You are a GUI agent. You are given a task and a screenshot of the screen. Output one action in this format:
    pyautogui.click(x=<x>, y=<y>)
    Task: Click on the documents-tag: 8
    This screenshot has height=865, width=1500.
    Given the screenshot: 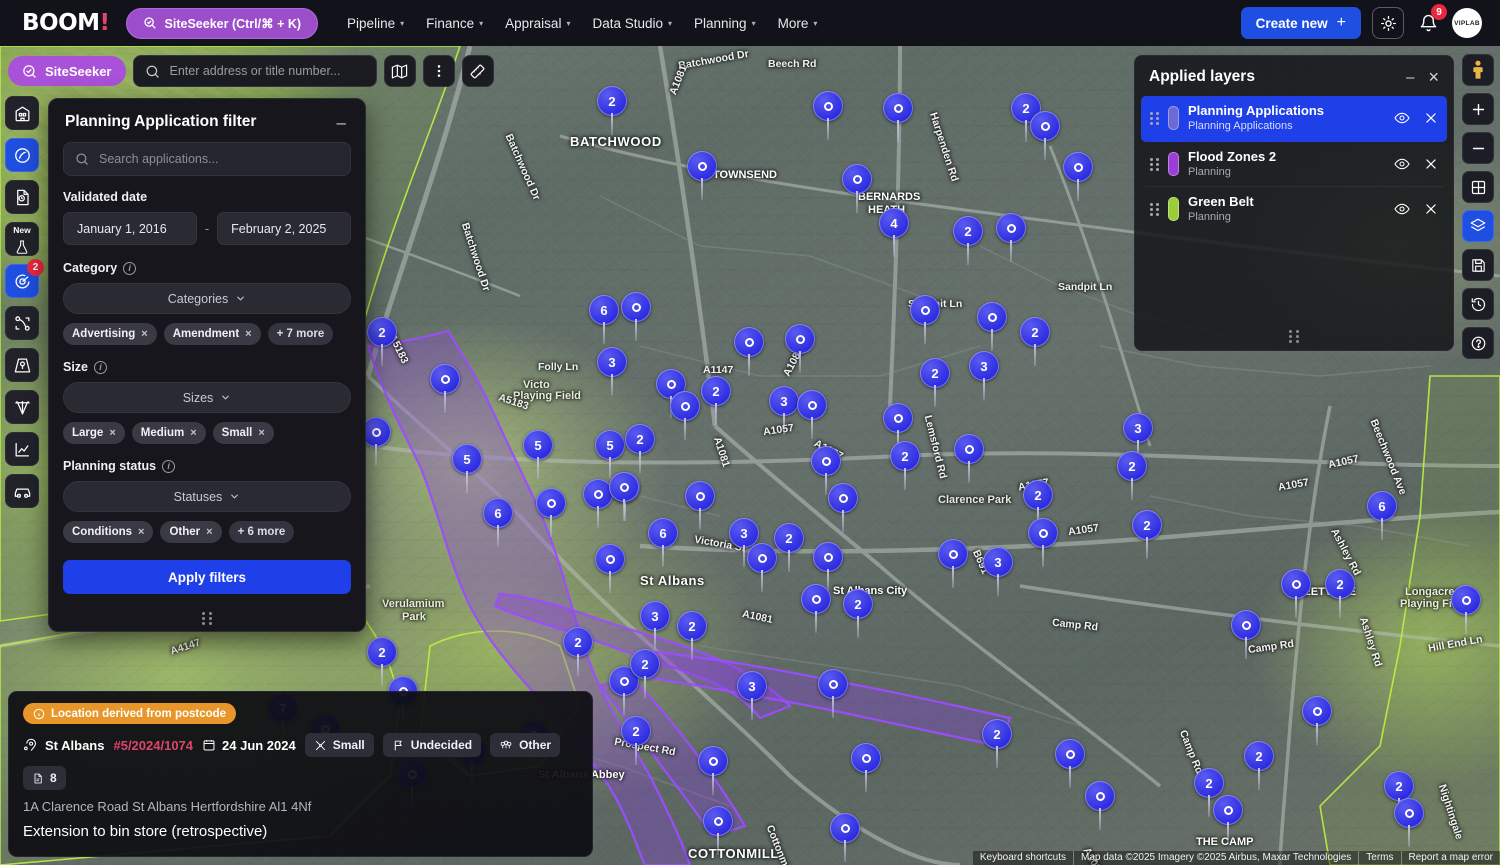 What is the action you would take?
    pyautogui.click(x=44, y=778)
    